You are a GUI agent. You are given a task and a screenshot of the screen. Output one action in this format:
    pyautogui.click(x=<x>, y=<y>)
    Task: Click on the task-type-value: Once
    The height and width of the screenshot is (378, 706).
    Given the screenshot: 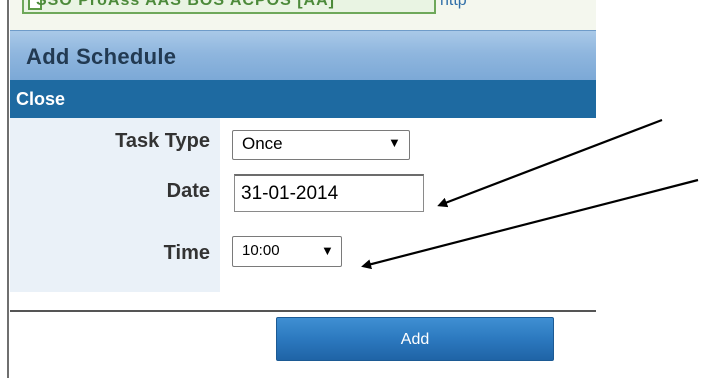 What is the action you would take?
    pyautogui.click(x=262, y=143)
    